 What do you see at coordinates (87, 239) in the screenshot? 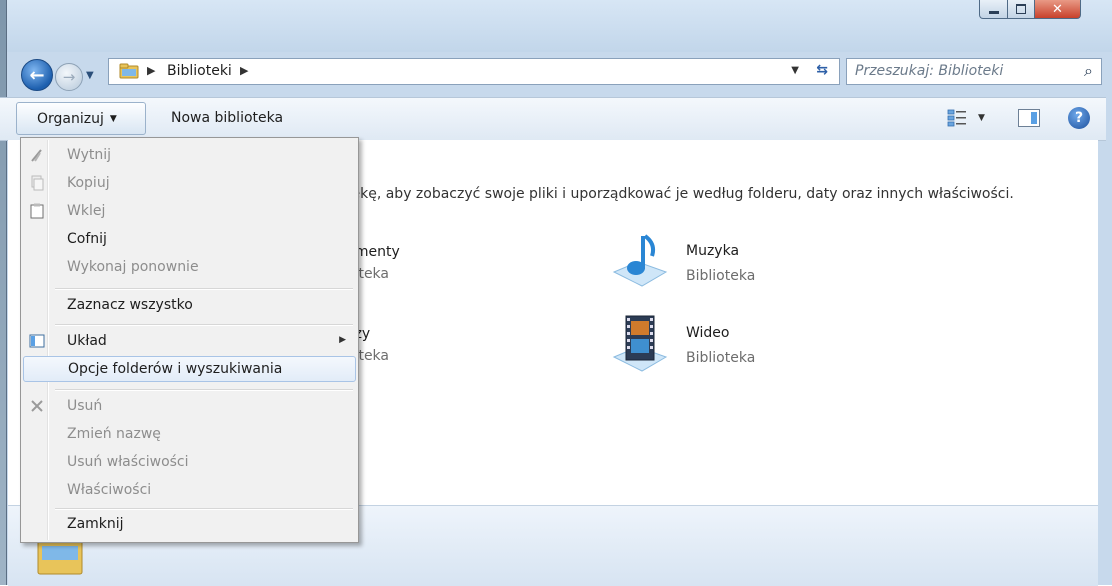
I see `menu-item-label: Cofnij` at bounding box center [87, 239].